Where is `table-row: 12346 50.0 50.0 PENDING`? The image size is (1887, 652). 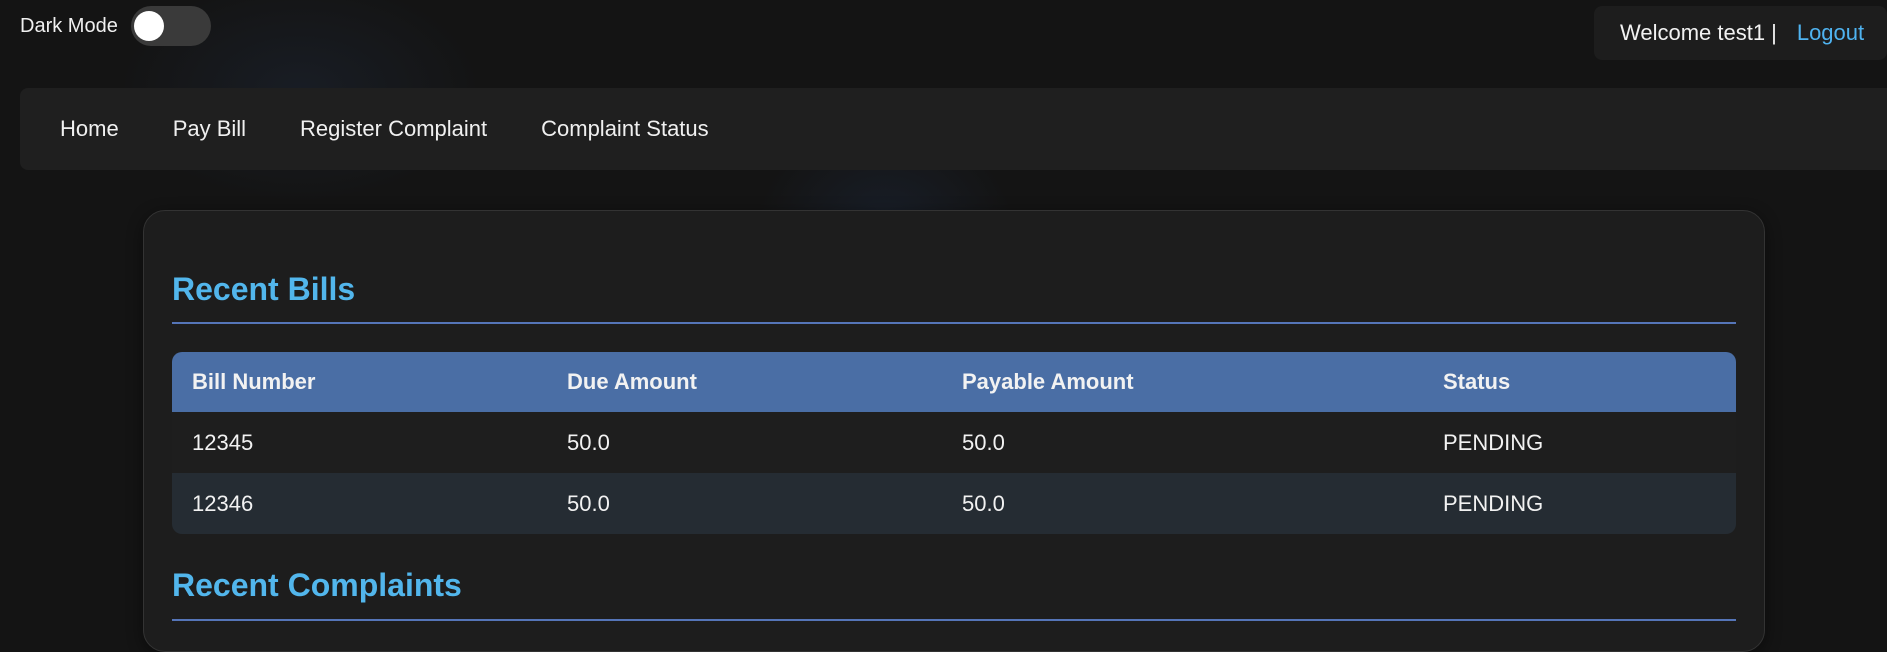
table-row: 12346 50.0 50.0 PENDING is located at coordinates (954, 503).